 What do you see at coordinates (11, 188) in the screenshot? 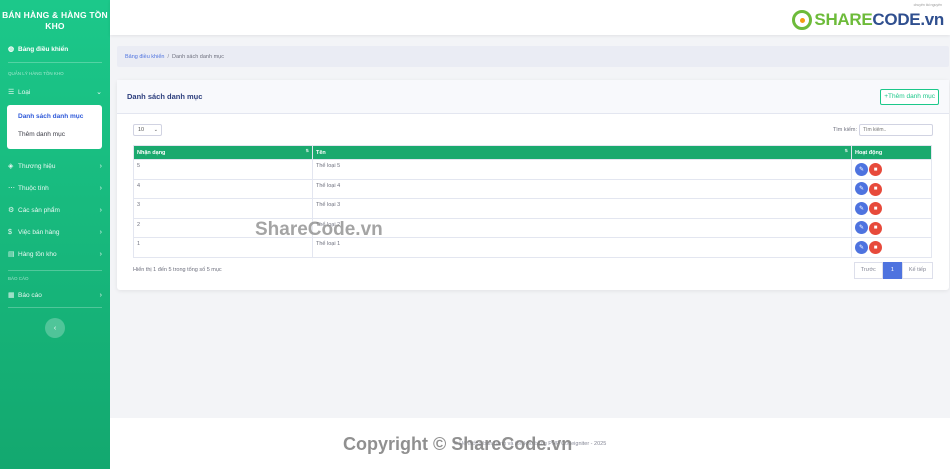
I see `ellipsis-icon: ⋯` at bounding box center [11, 188].